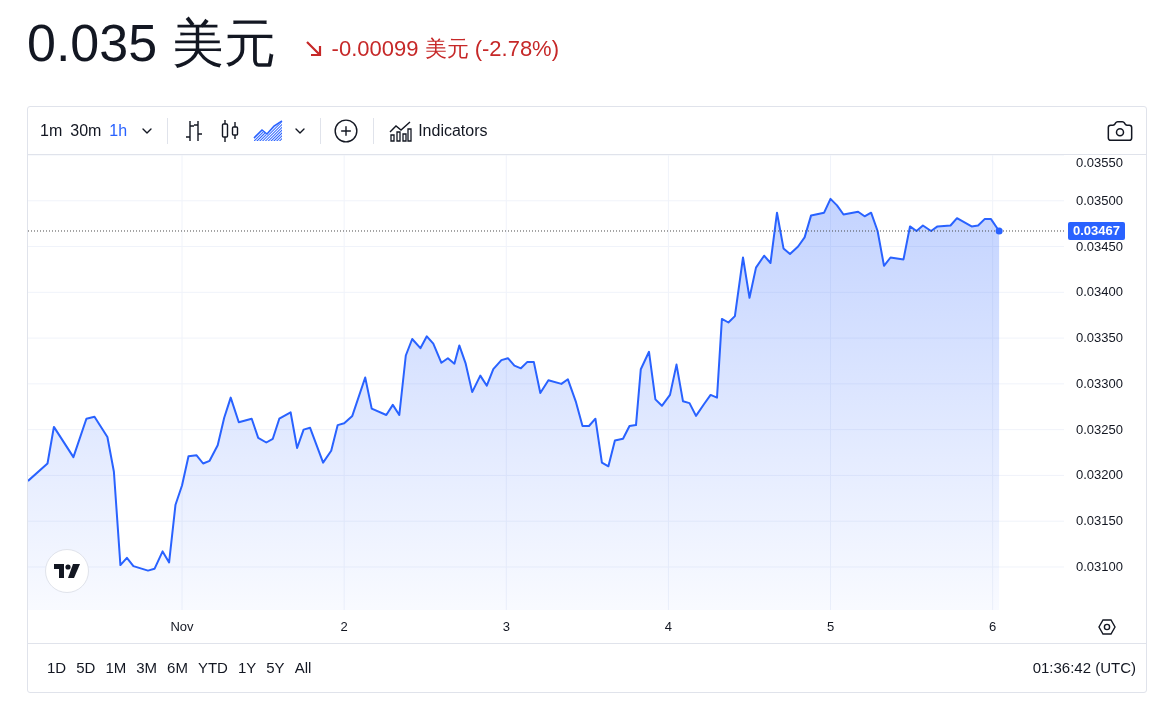  Describe the element at coordinates (1099, 566) in the screenshot. I see `price-axis-label: 0.03100` at that location.